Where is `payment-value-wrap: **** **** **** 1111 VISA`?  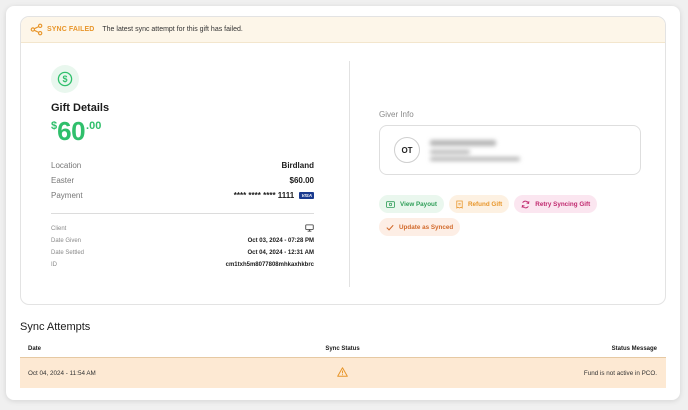 payment-value-wrap: **** **** **** 1111 VISA is located at coordinates (274, 195).